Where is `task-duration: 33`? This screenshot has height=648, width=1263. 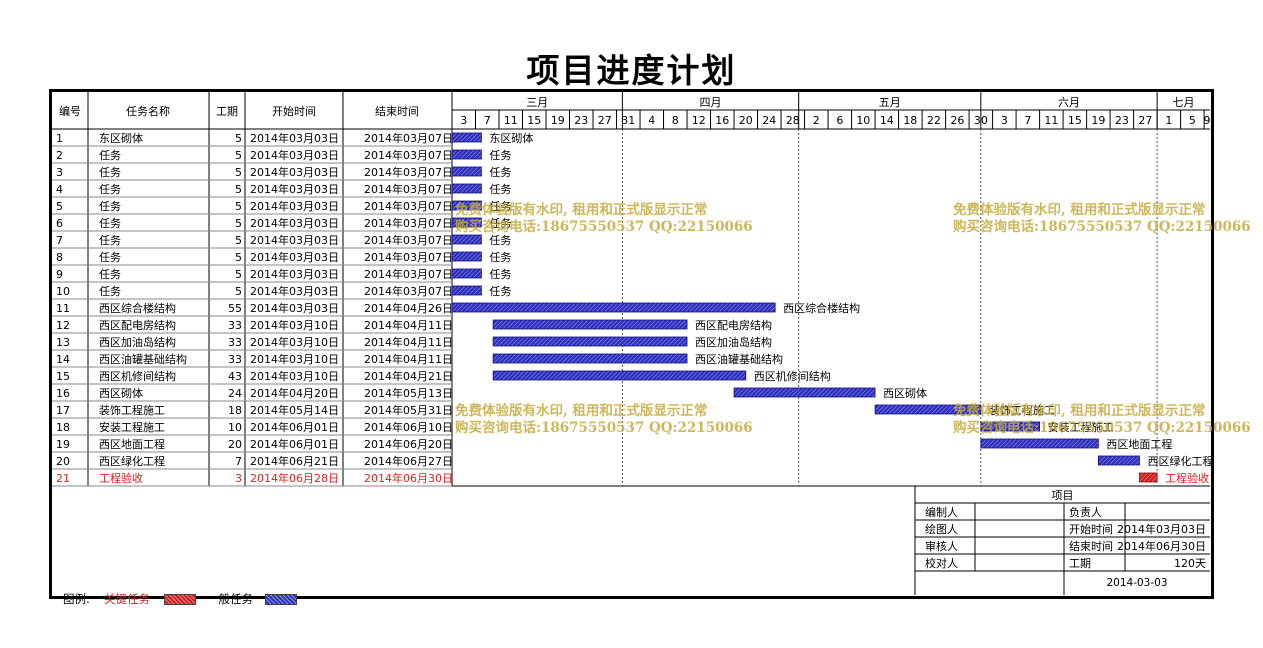 task-duration: 33 is located at coordinates (235, 325).